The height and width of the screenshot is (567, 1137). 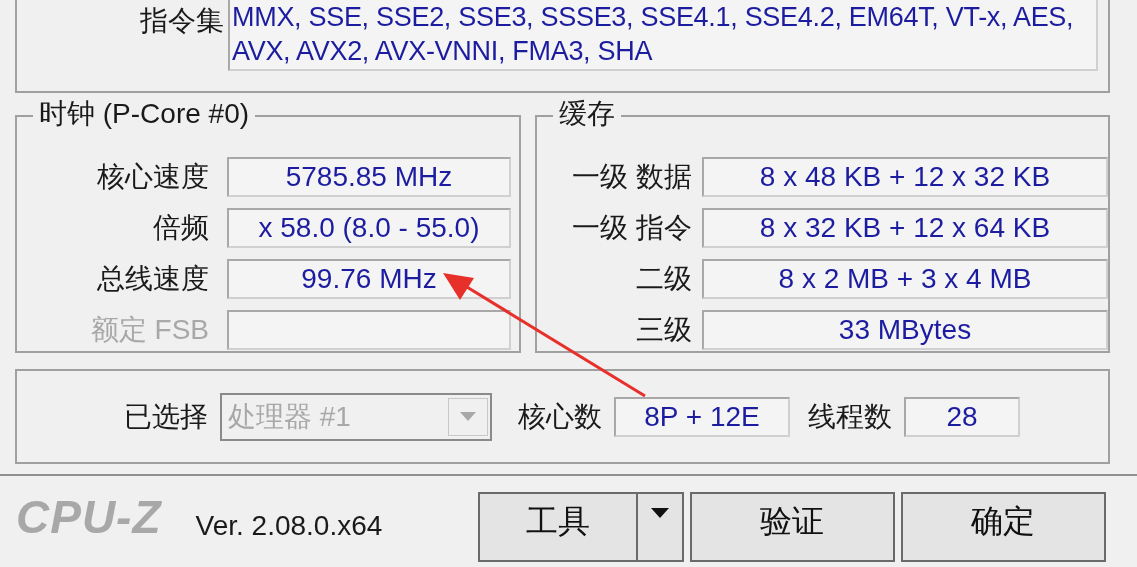 What do you see at coordinates (369, 176) in the screenshot?
I see `value-field: 5785.85 MHz` at bounding box center [369, 176].